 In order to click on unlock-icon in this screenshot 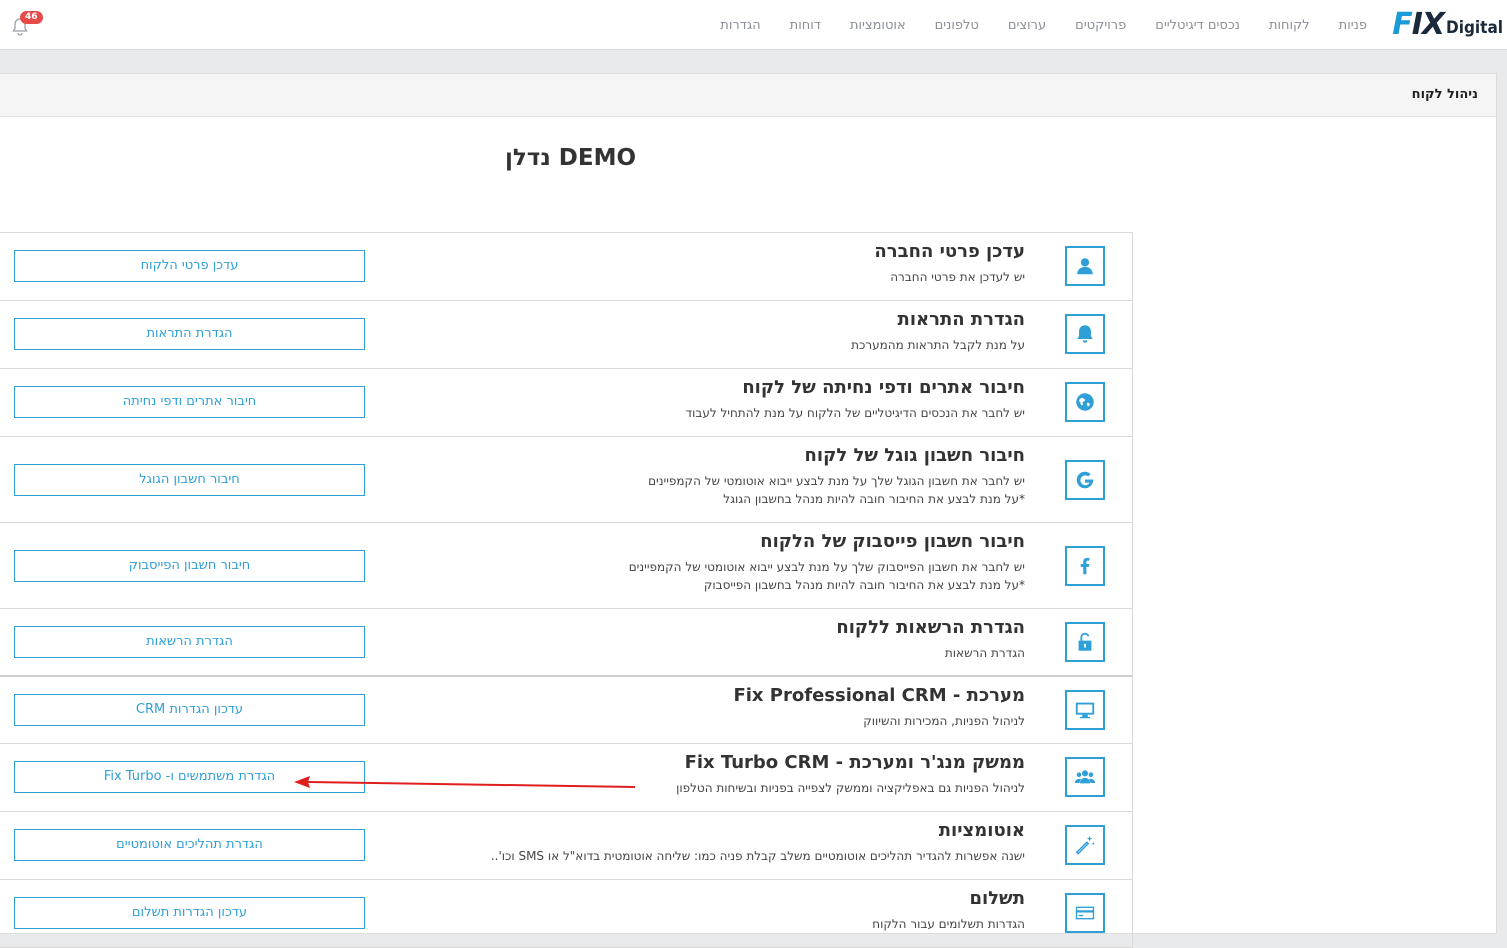, I will do `click(1085, 642)`.